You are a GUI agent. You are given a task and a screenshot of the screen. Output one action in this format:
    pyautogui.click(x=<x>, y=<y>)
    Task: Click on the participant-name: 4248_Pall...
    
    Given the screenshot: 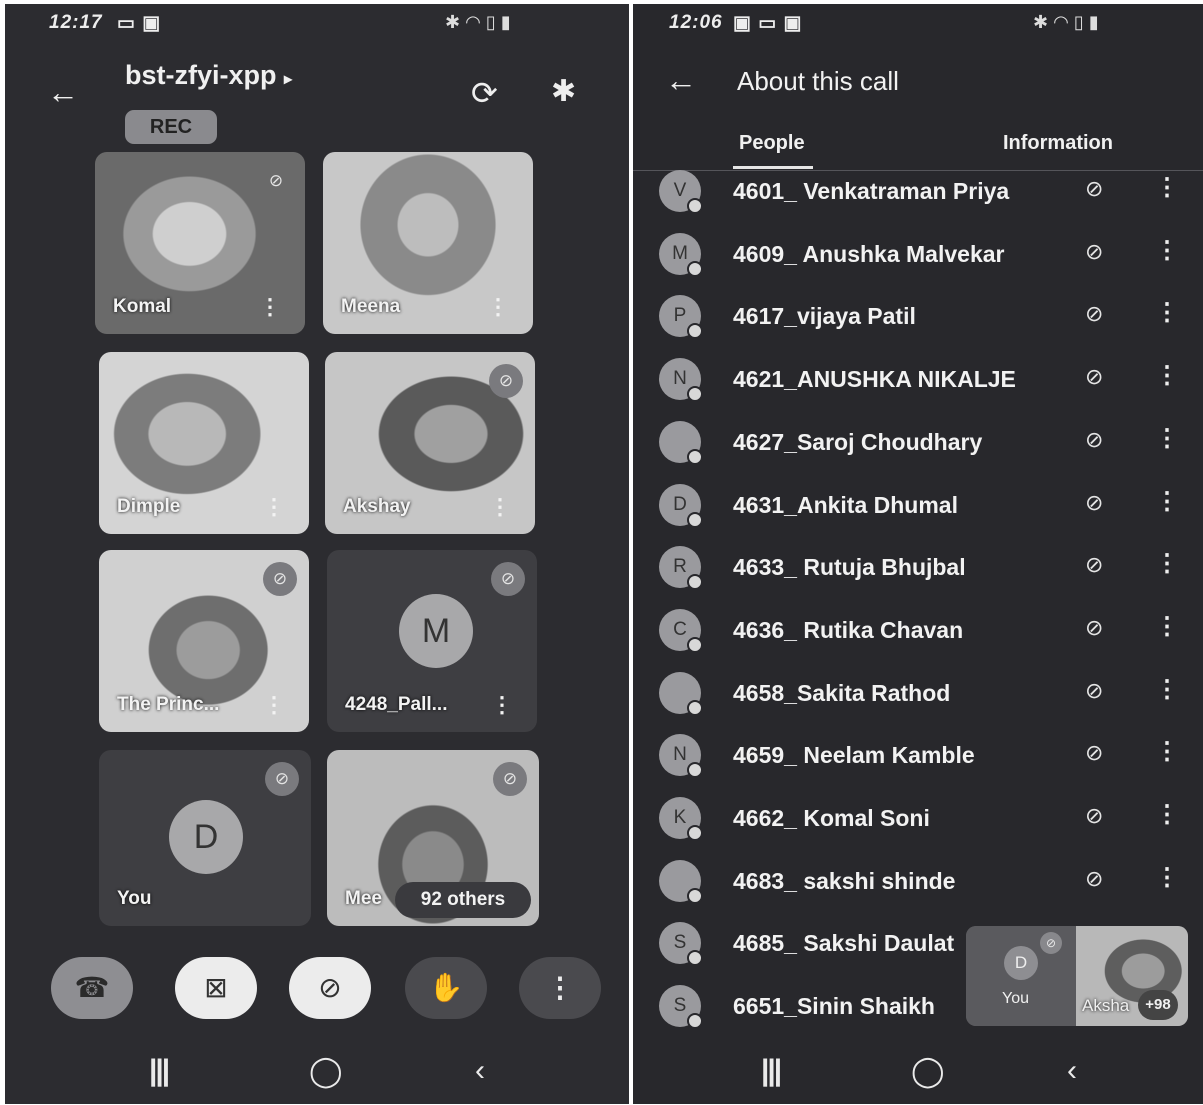 What is the action you would take?
    pyautogui.click(x=396, y=704)
    